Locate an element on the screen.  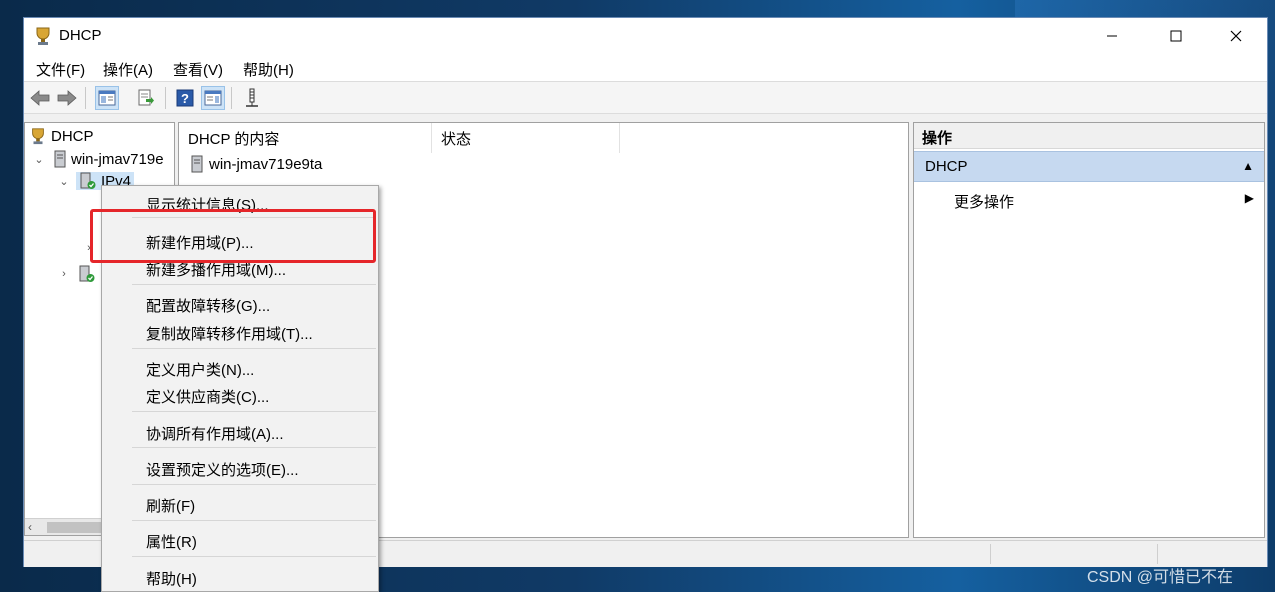
maximize-button is located at coordinates (1176, 36).